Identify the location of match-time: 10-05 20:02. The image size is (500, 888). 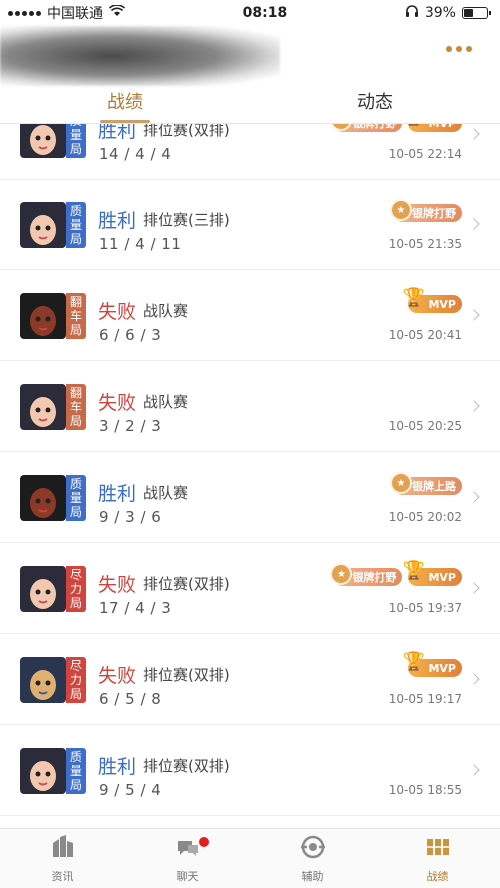
(425, 517).